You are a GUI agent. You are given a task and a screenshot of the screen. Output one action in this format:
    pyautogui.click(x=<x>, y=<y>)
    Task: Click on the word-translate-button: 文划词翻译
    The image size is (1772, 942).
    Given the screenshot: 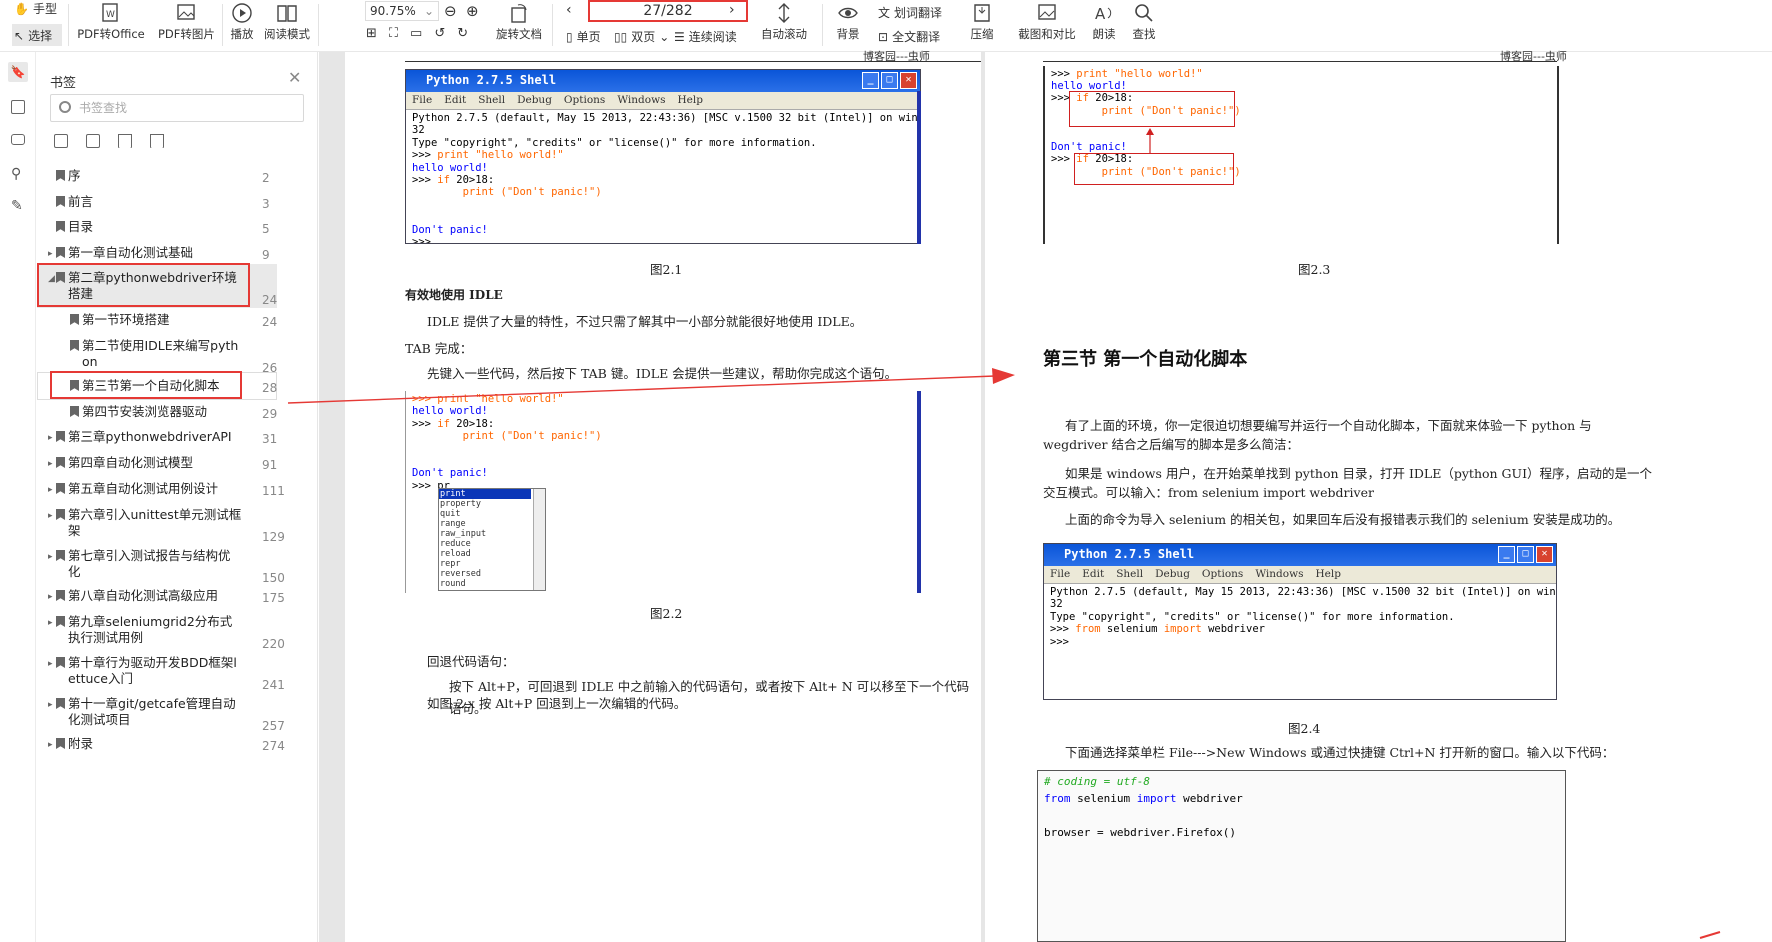 What is the action you would take?
    pyautogui.click(x=910, y=12)
    